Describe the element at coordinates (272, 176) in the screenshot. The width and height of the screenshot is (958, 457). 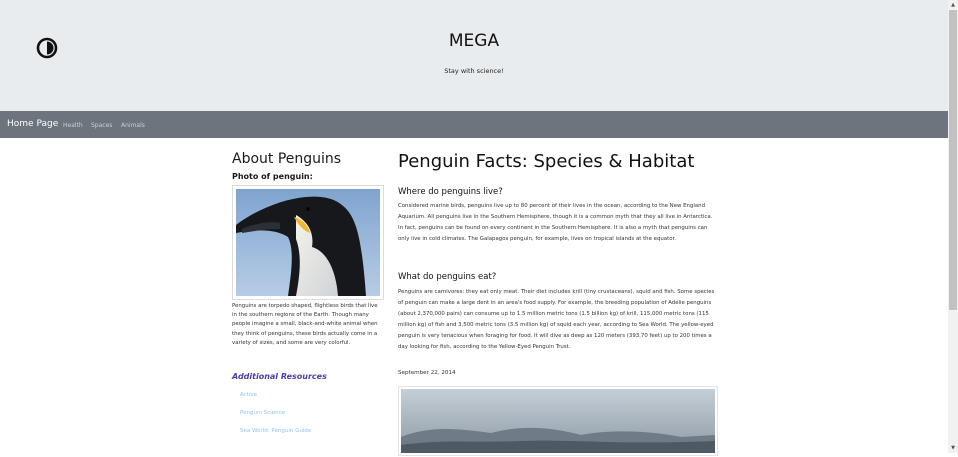
I see `photo-label: Photo of penguin:` at that location.